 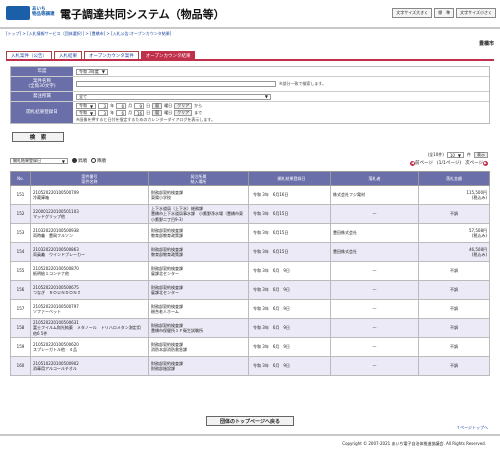 What do you see at coordinates (479, 235) in the screenshot?
I see `price-note: (税込み)` at bounding box center [479, 235].